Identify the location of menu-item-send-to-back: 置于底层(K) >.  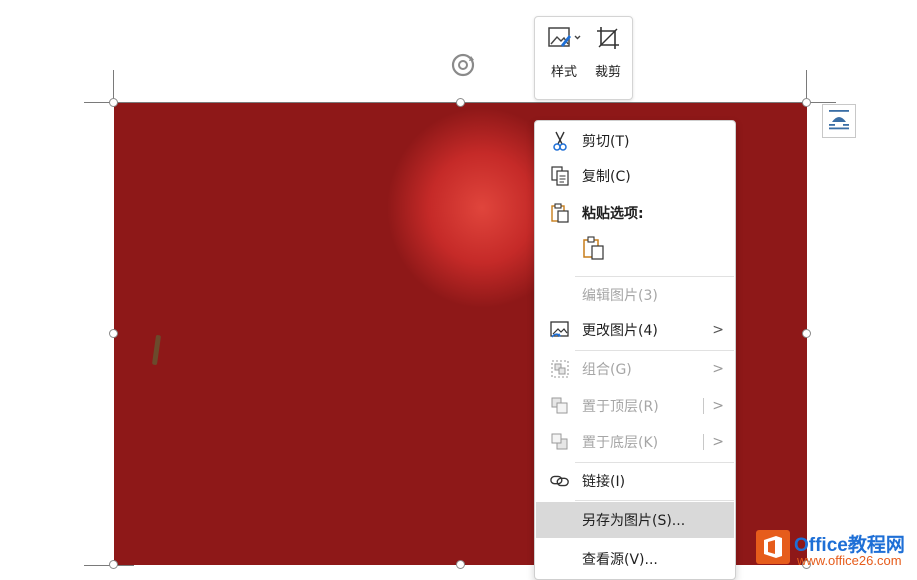
(635, 442).